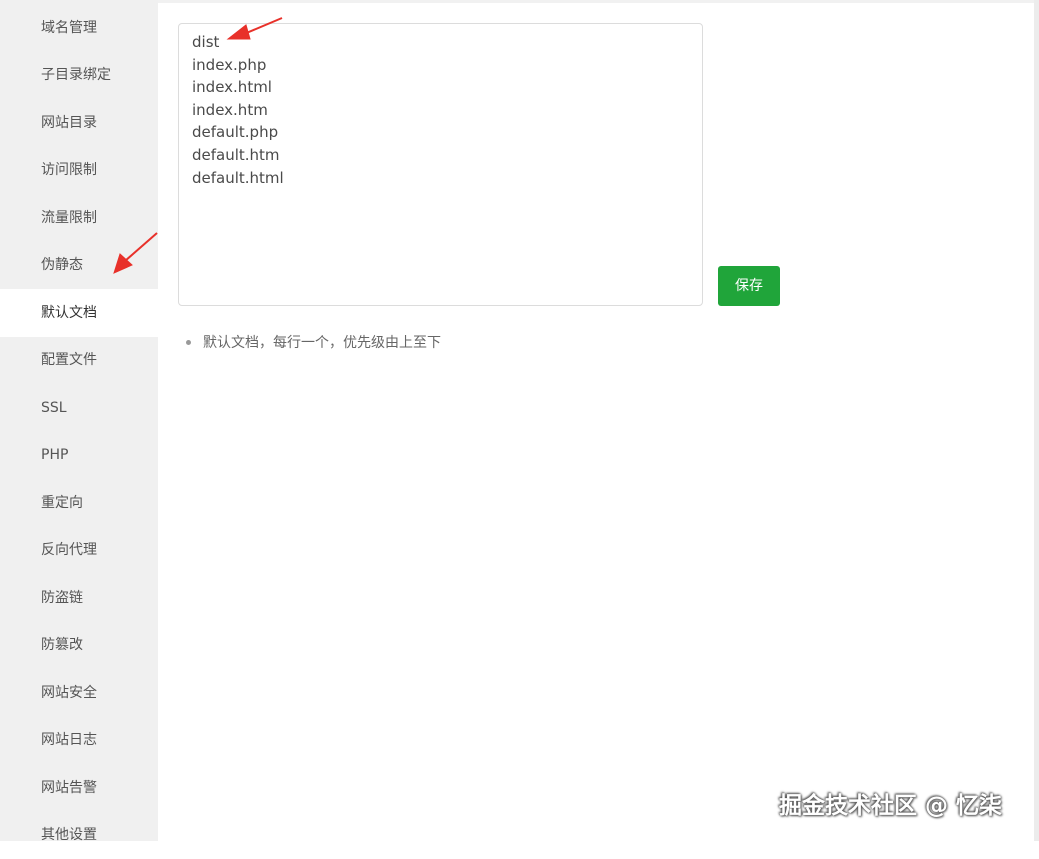 This screenshot has height=859, width=1039. What do you see at coordinates (79, 360) in the screenshot?
I see `sidebar-item-config-file: 配置文件` at bounding box center [79, 360].